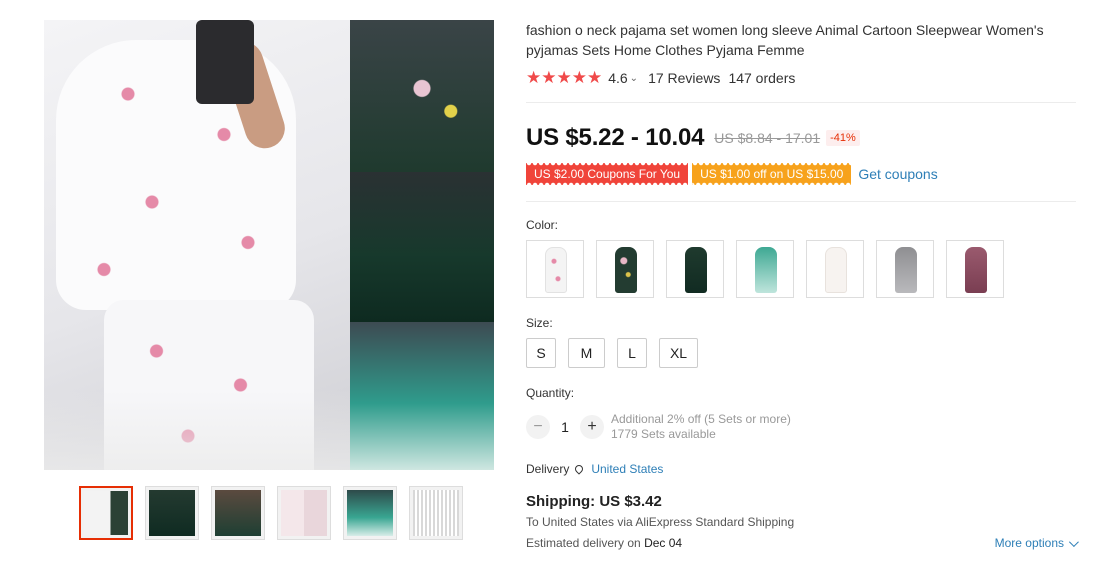 The height and width of the screenshot is (569, 1094). What do you see at coordinates (684, 78) in the screenshot?
I see `reviews-link: 17 Reviews` at bounding box center [684, 78].